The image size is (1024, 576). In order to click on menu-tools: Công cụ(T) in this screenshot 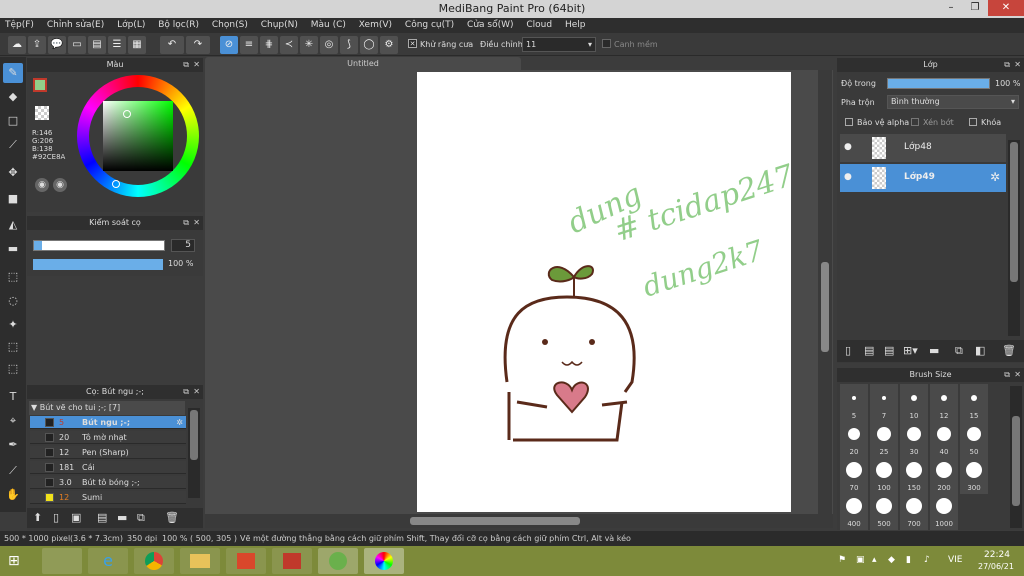, I will do `click(429, 25)`.